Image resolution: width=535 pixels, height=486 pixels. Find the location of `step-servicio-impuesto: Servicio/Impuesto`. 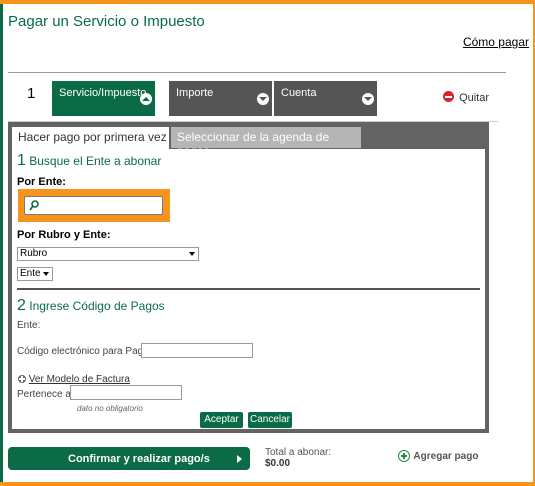

step-servicio-impuesto: Servicio/Impuesto is located at coordinates (103, 98).